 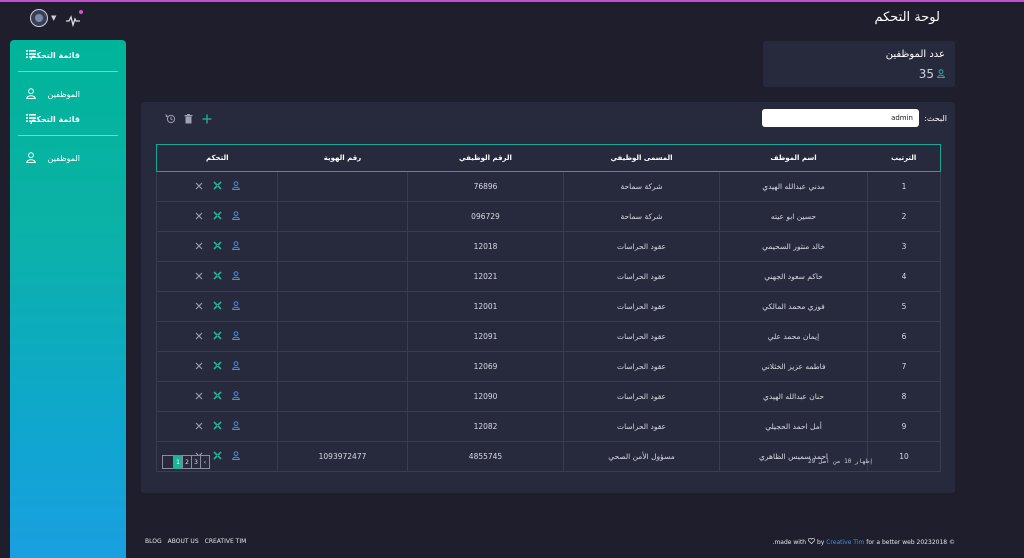 What do you see at coordinates (641, 216) in the screenshot?
I see `cell-job-title: شركة سماحة` at bounding box center [641, 216].